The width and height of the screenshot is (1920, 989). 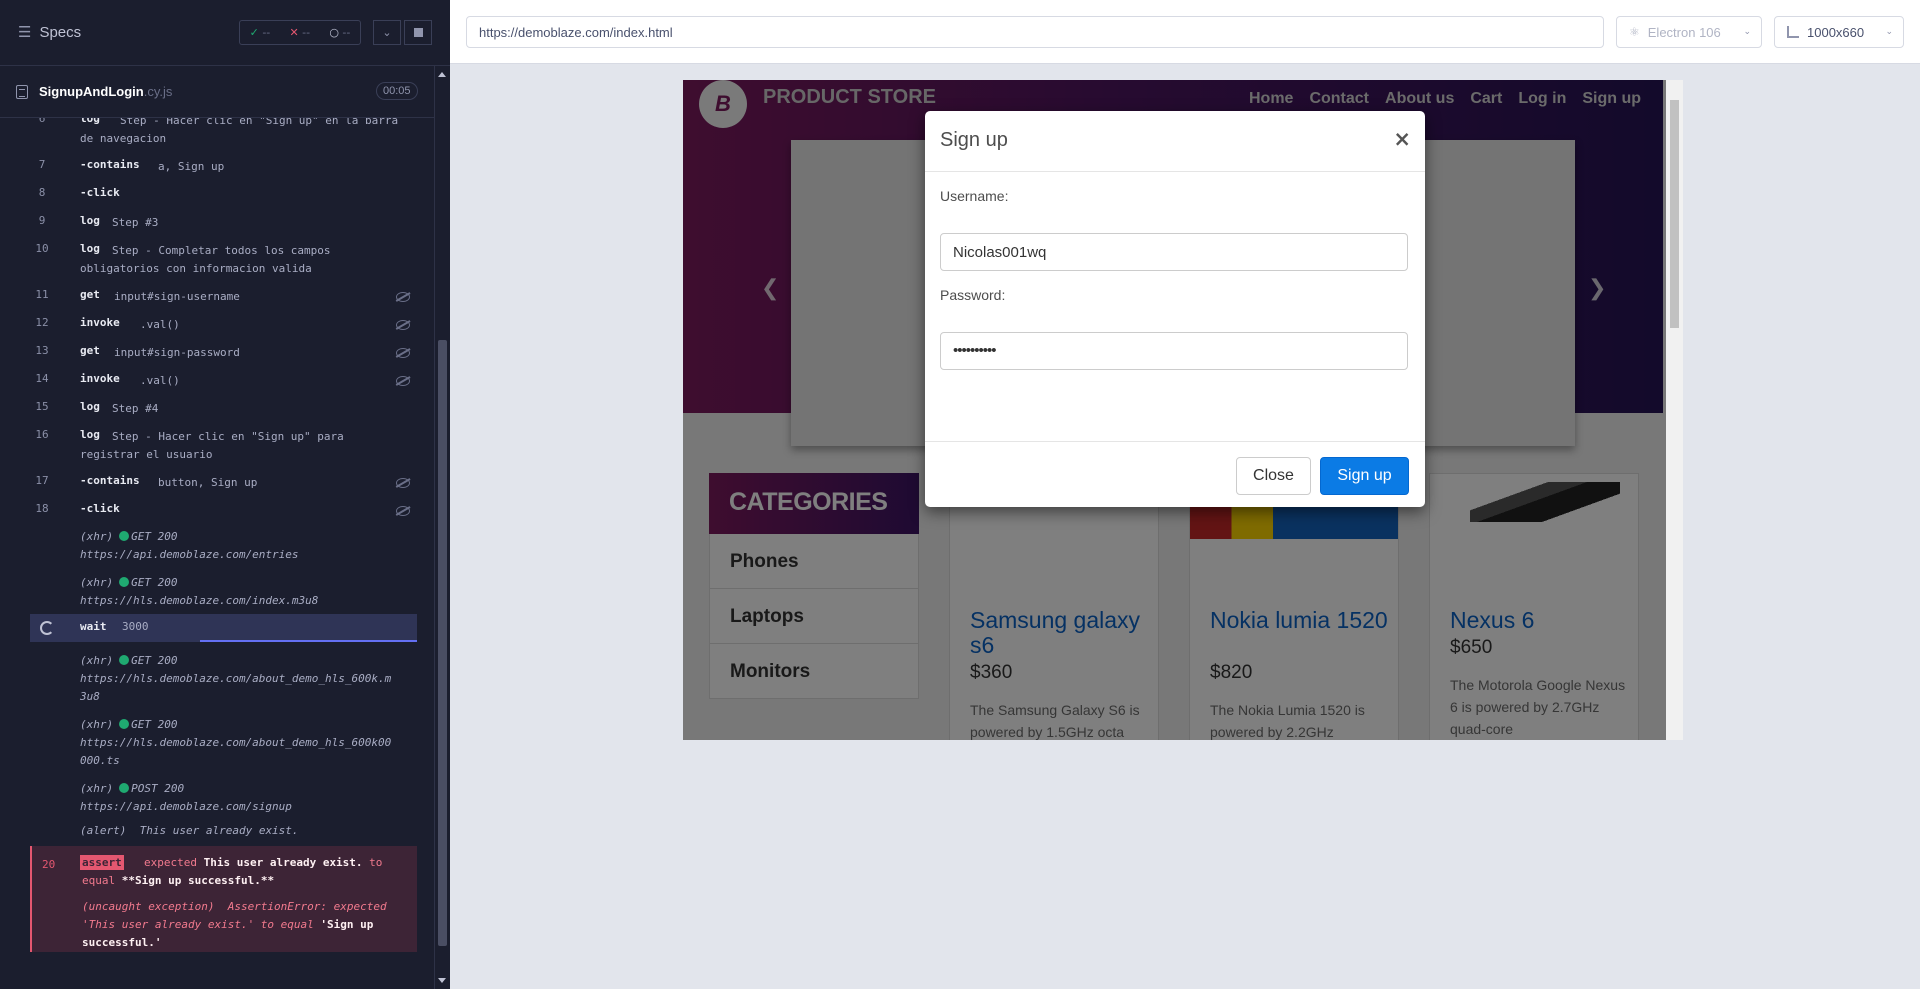 I want to click on viewport-selector: 1000x660 ⌄, so click(x=1839, y=32).